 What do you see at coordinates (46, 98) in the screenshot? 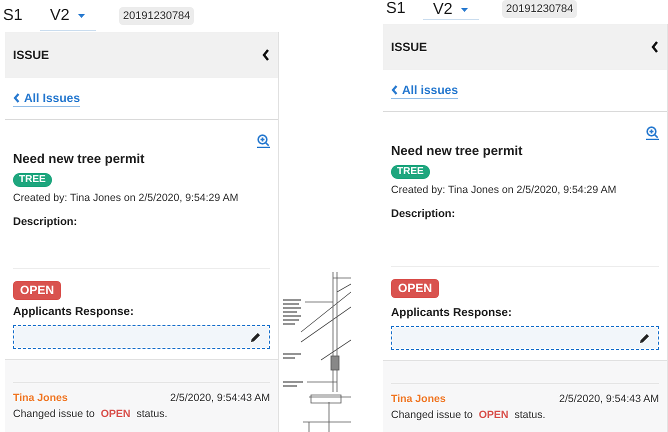
I see `back-link: All Issues` at bounding box center [46, 98].